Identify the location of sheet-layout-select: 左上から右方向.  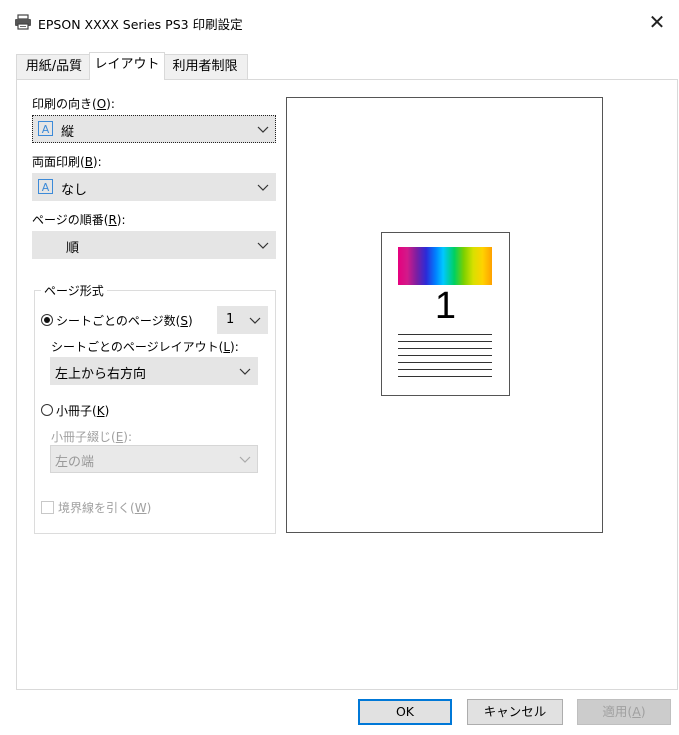
(154, 371).